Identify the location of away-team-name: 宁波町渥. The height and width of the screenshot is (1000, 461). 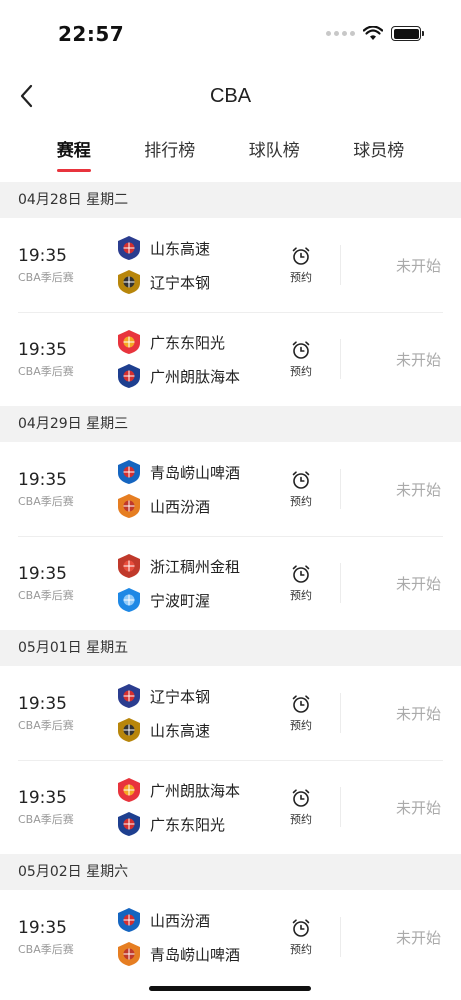
(180, 600).